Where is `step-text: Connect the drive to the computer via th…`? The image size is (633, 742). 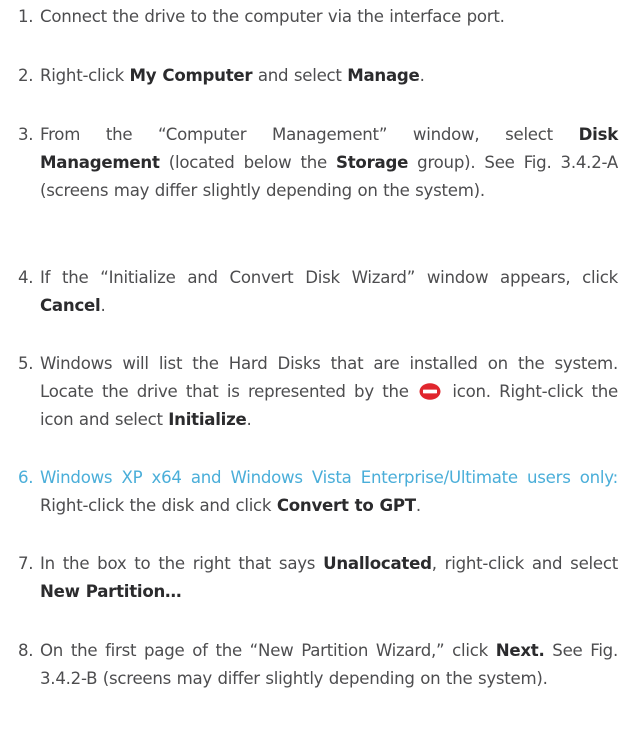 step-text: Connect the drive to the computer via th… is located at coordinates (272, 16).